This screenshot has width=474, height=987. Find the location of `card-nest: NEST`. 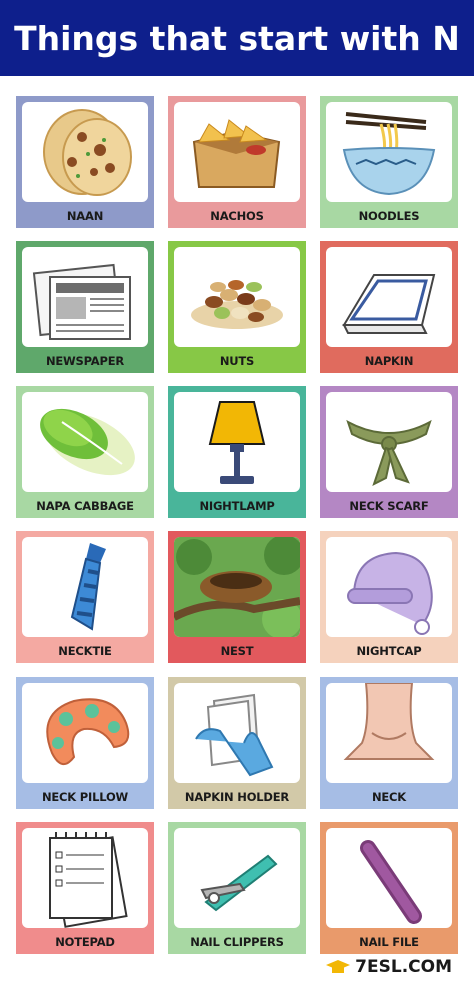

card-nest: NEST is located at coordinates (237, 597).